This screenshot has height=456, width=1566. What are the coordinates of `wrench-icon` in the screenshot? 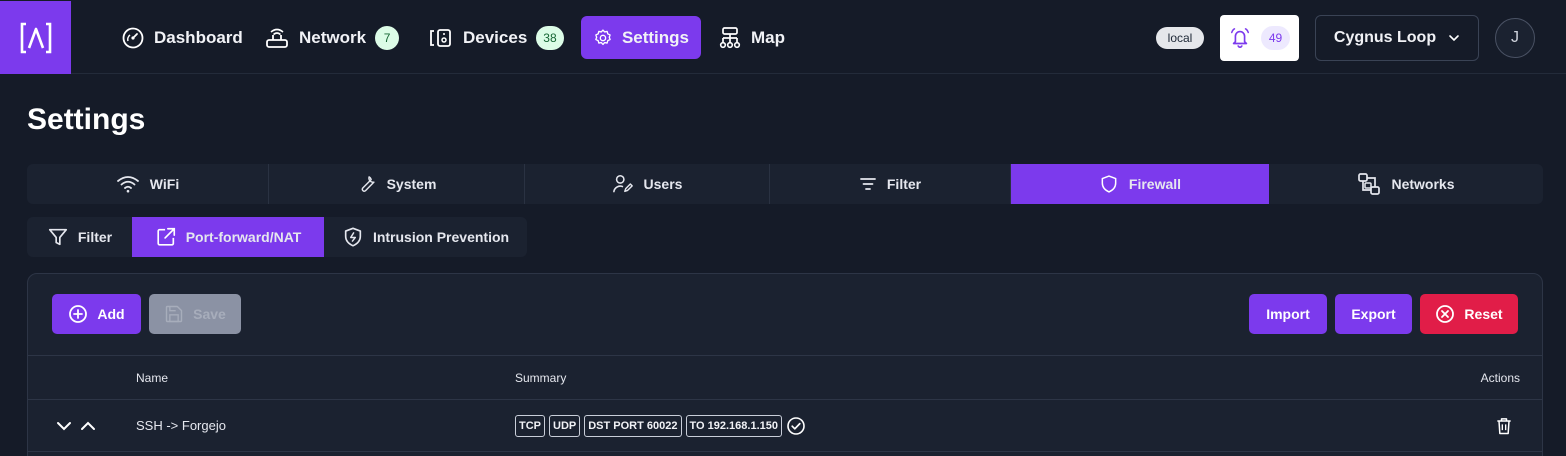 It's located at (368, 184).